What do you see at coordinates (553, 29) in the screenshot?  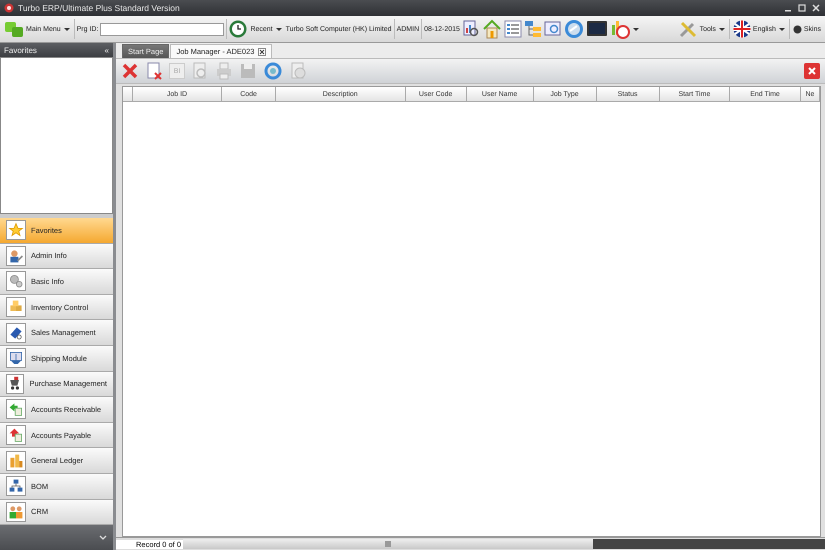 I see `window-search-icon` at bounding box center [553, 29].